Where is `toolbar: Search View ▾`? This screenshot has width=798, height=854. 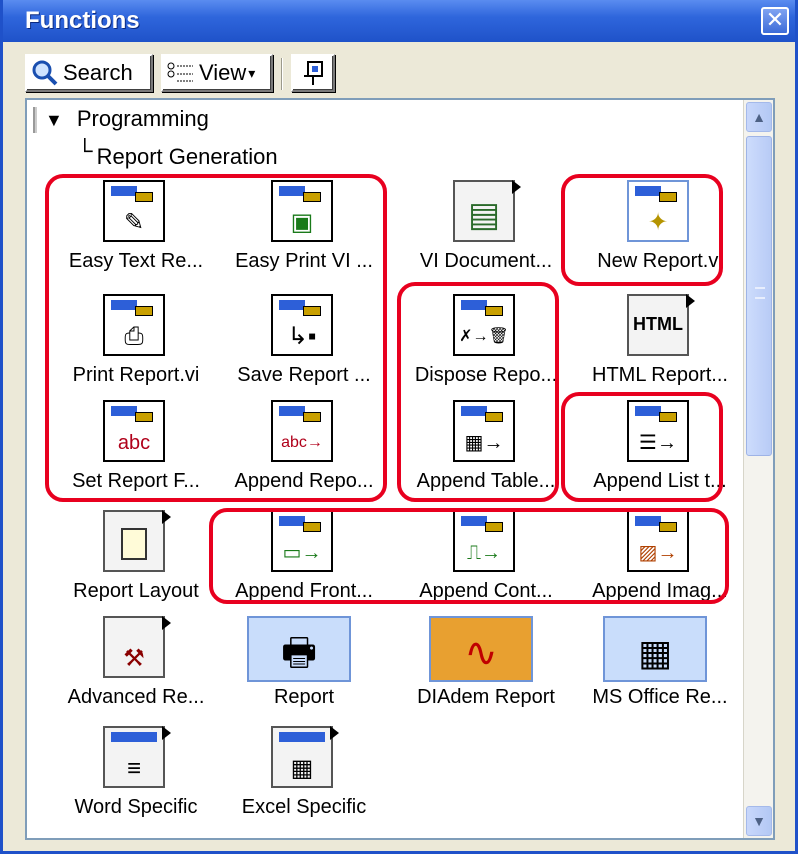
toolbar: Search View ▾ is located at coordinates (395, 74).